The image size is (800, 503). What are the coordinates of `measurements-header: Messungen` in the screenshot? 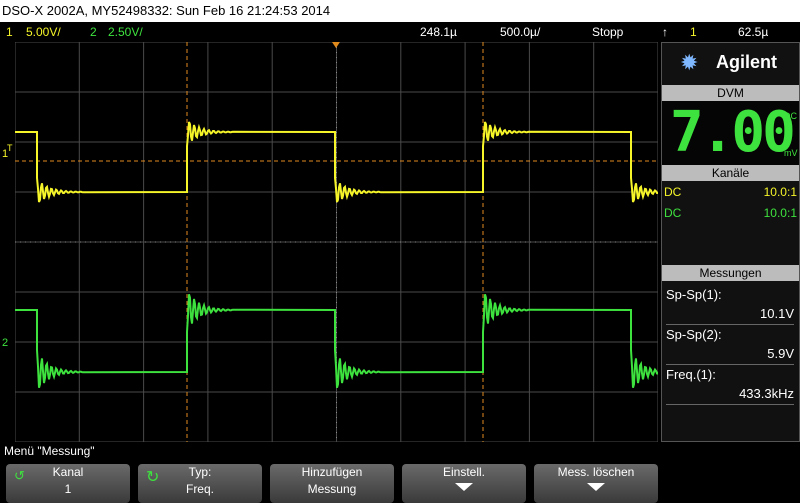 It's located at (730, 273).